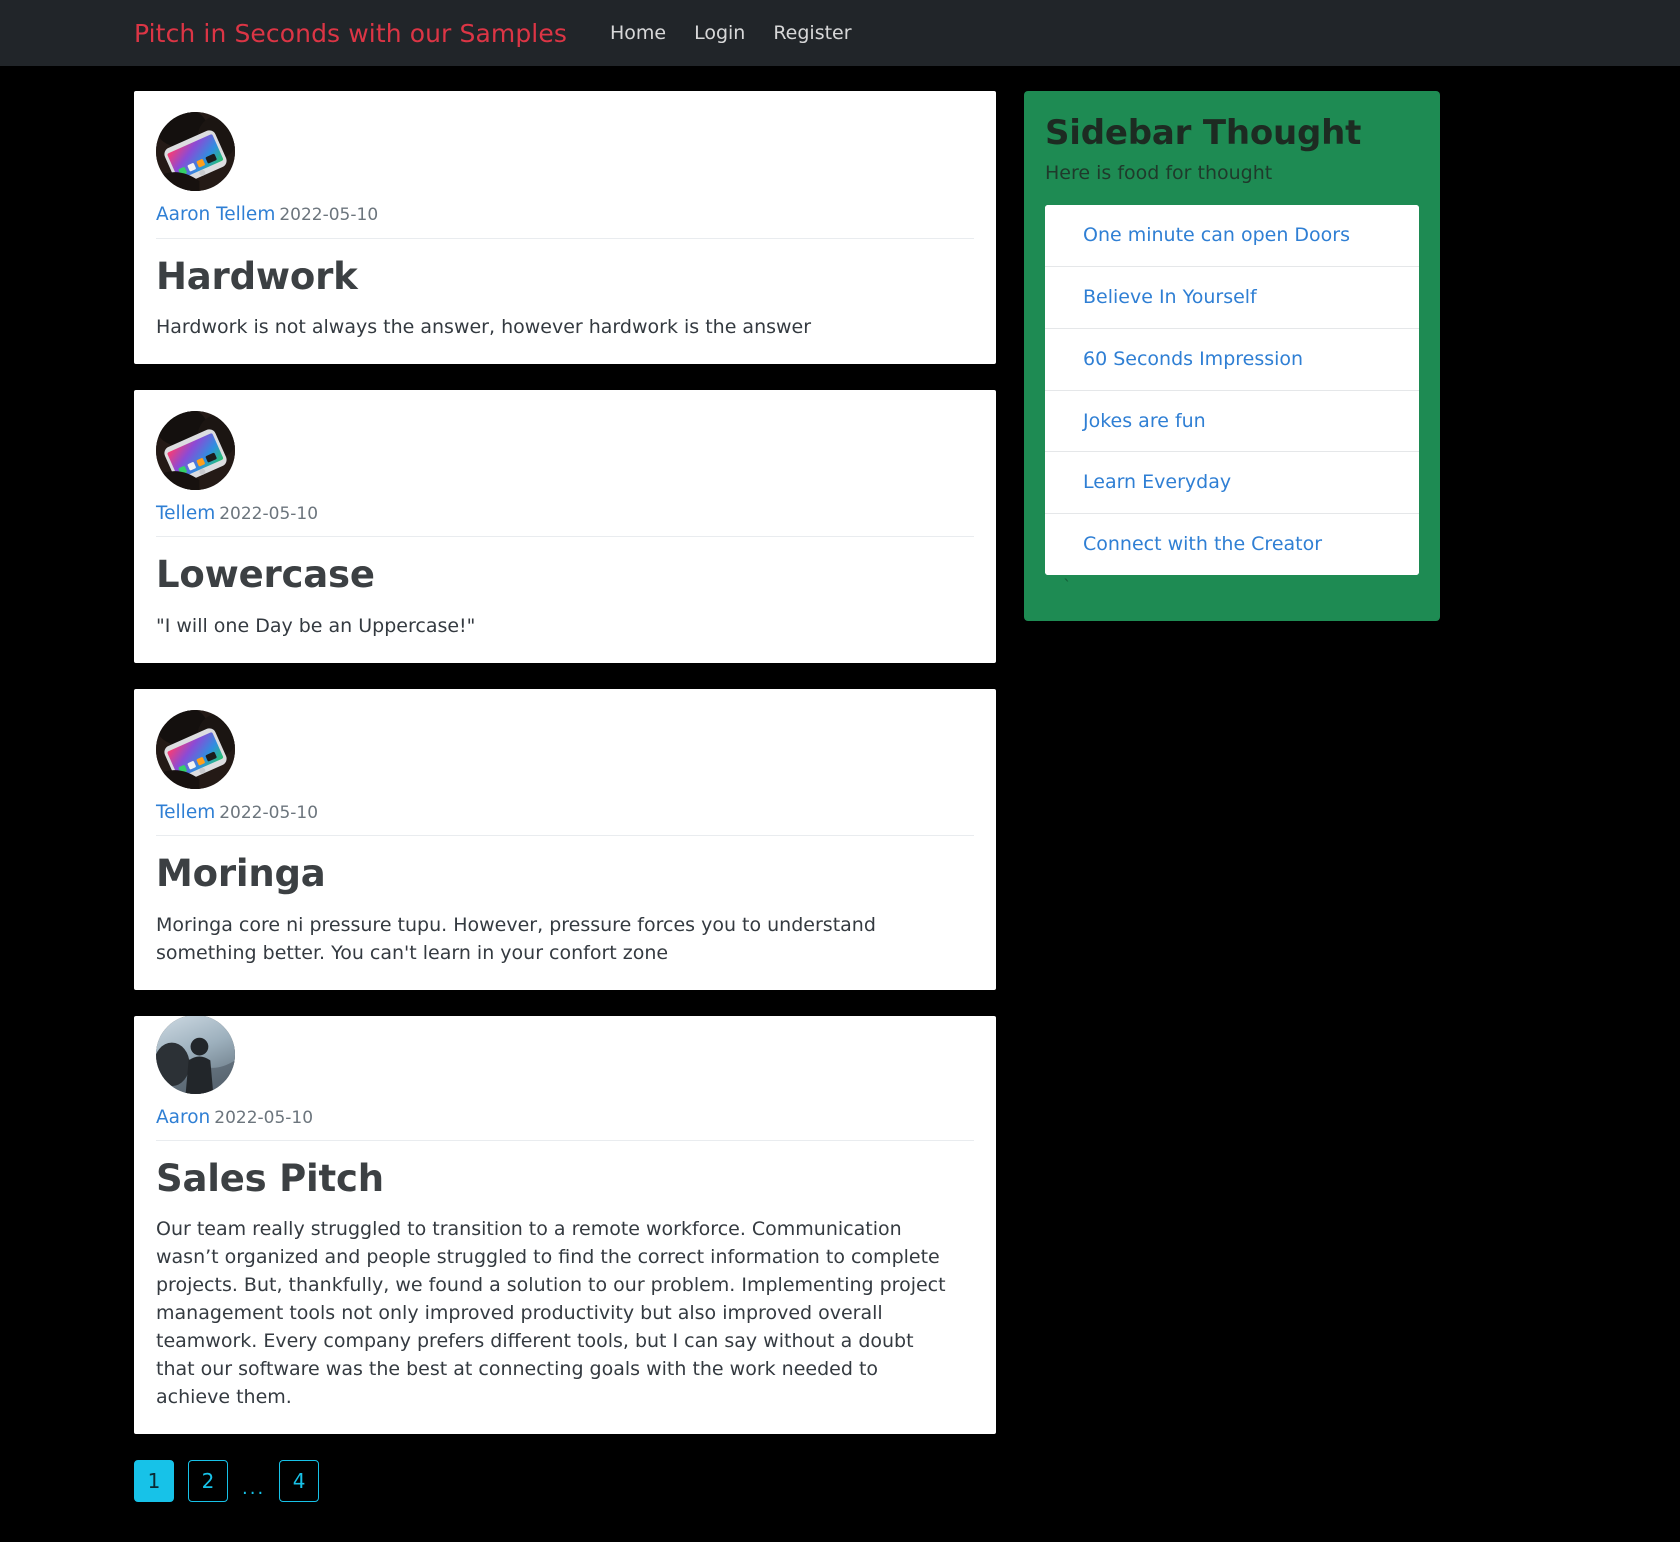 The height and width of the screenshot is (1542, 1680). I want to click on pagination: 1 2 ... 4, so click(565, 1500).